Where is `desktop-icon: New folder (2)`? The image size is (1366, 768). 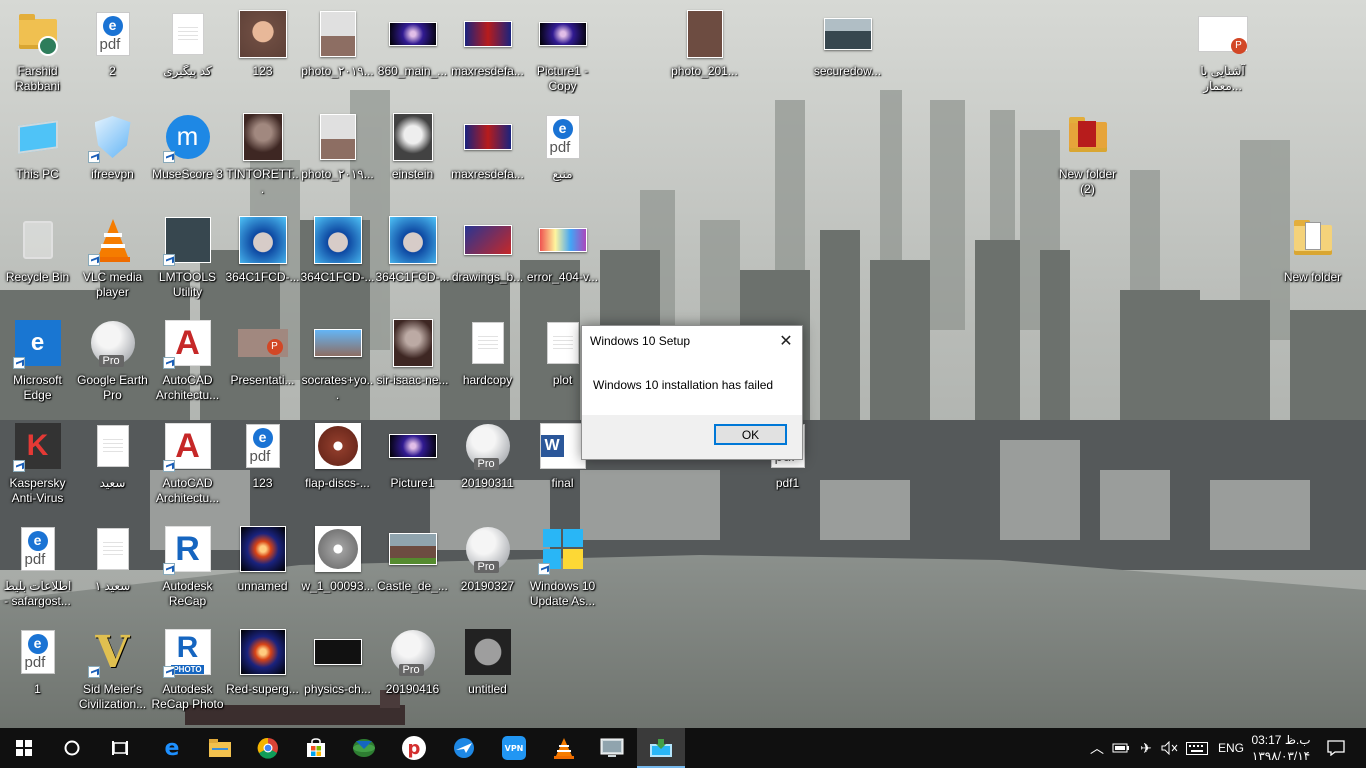
desktop-icon: New folder (2) is located at coordinates (1087, 157).